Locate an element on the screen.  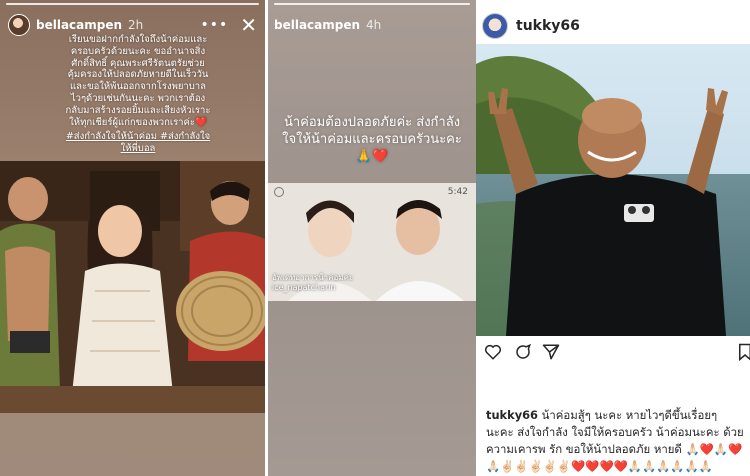
post-header: tukky66 is located at coordinates (531, 26).